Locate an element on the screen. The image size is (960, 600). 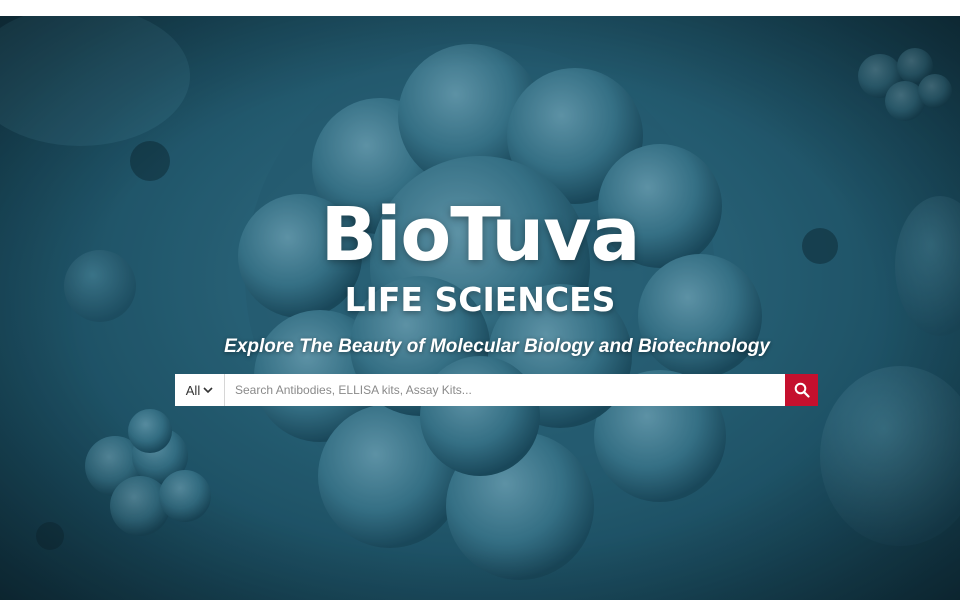
brand-logo-title: BioTuva is located at coordinates (480, 235).